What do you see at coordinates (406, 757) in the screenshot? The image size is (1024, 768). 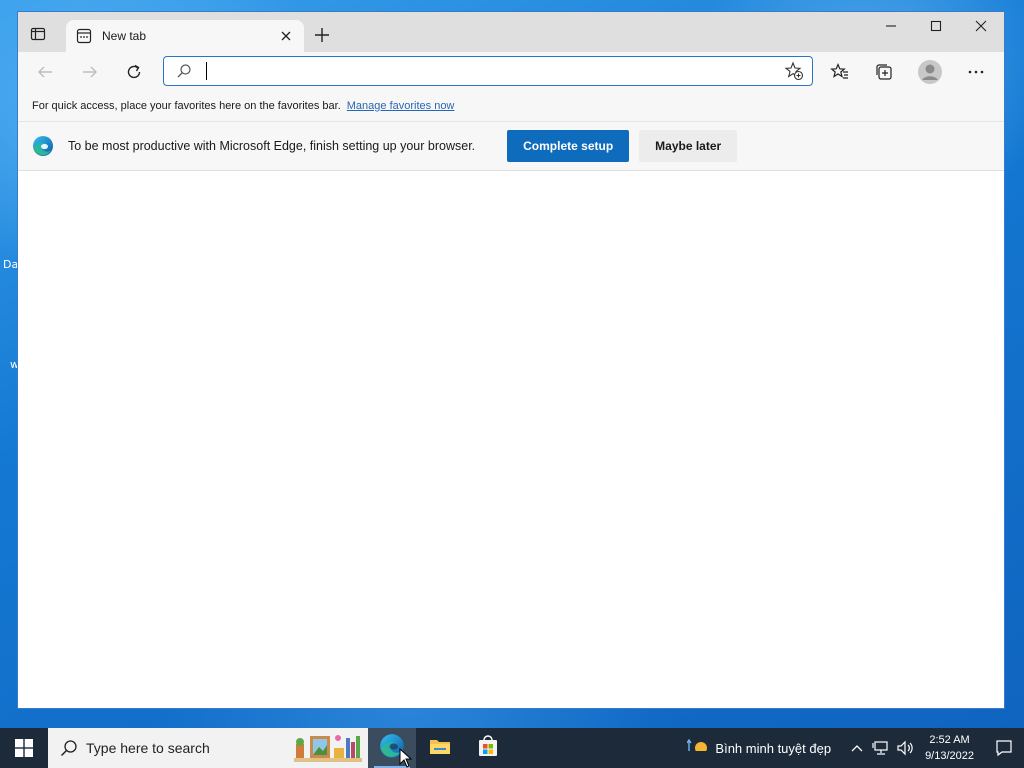 I see `mouse-pointer-icon` at bounding box center [406, 757].